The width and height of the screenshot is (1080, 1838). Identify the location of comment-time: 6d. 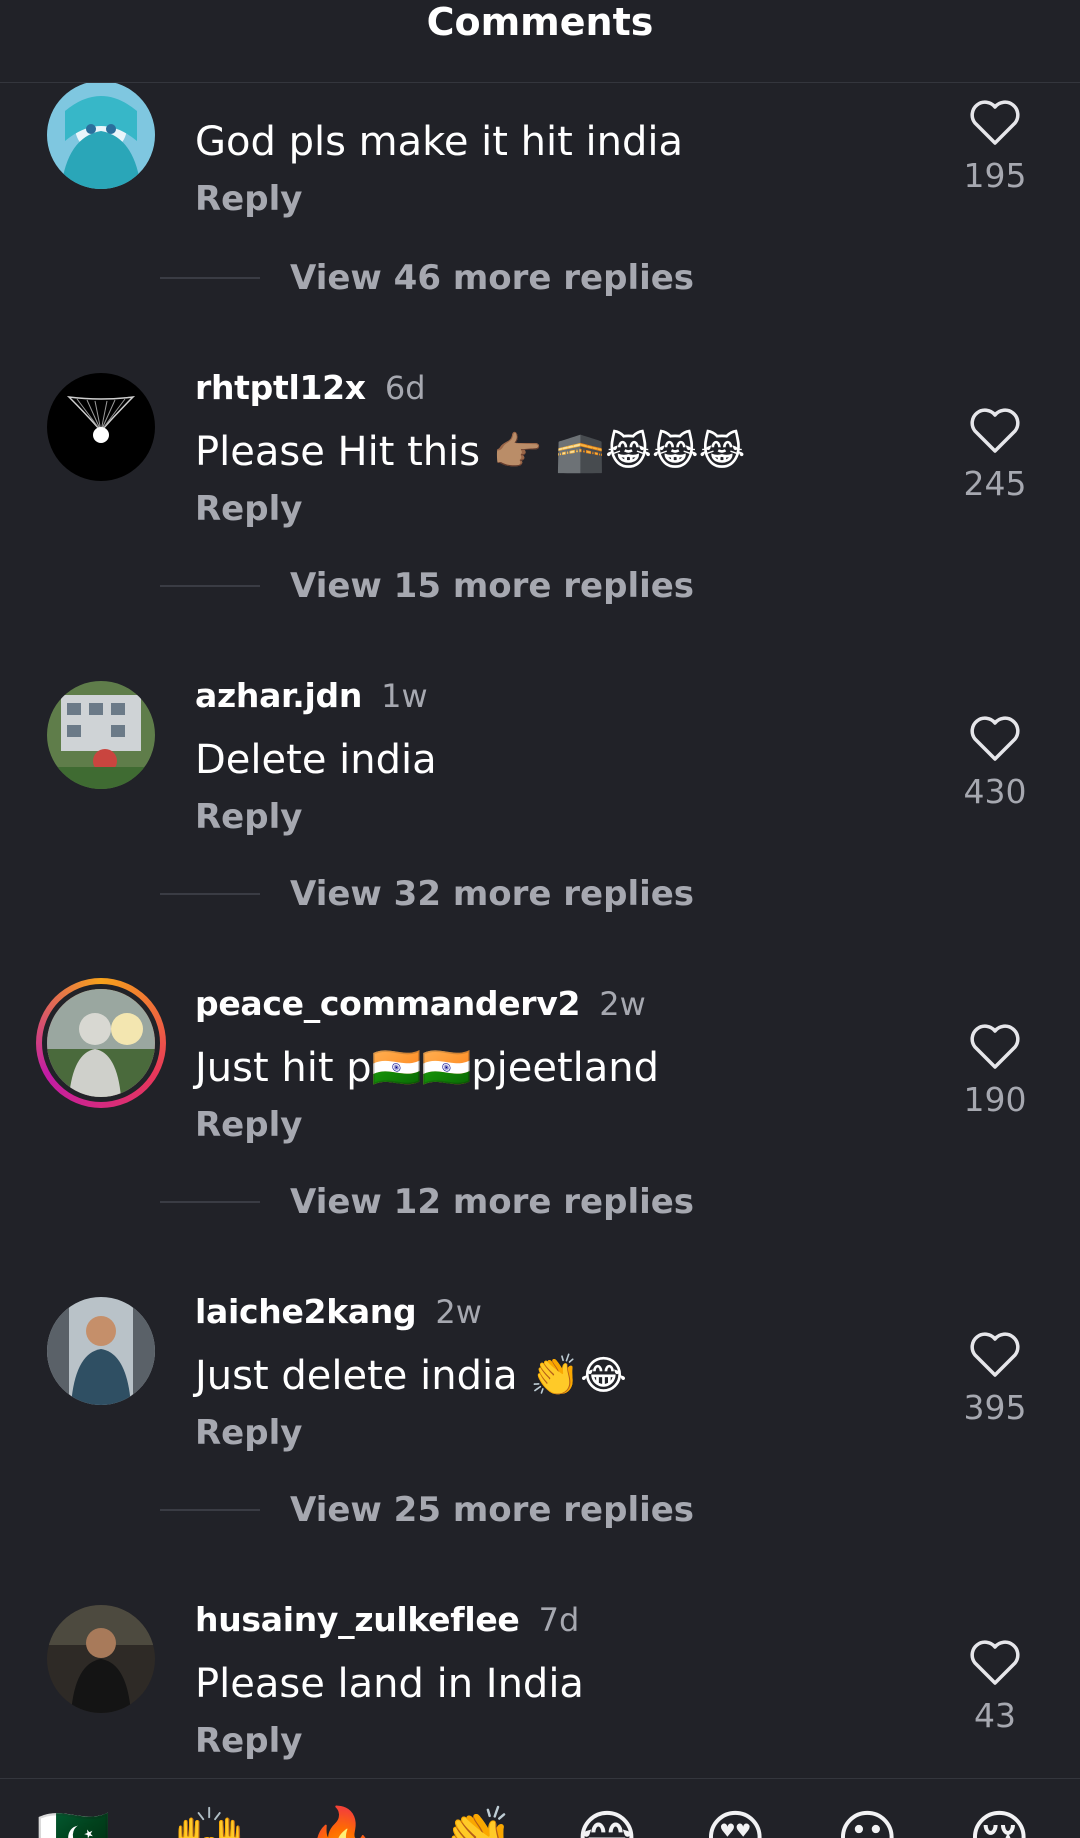
(405, 388).